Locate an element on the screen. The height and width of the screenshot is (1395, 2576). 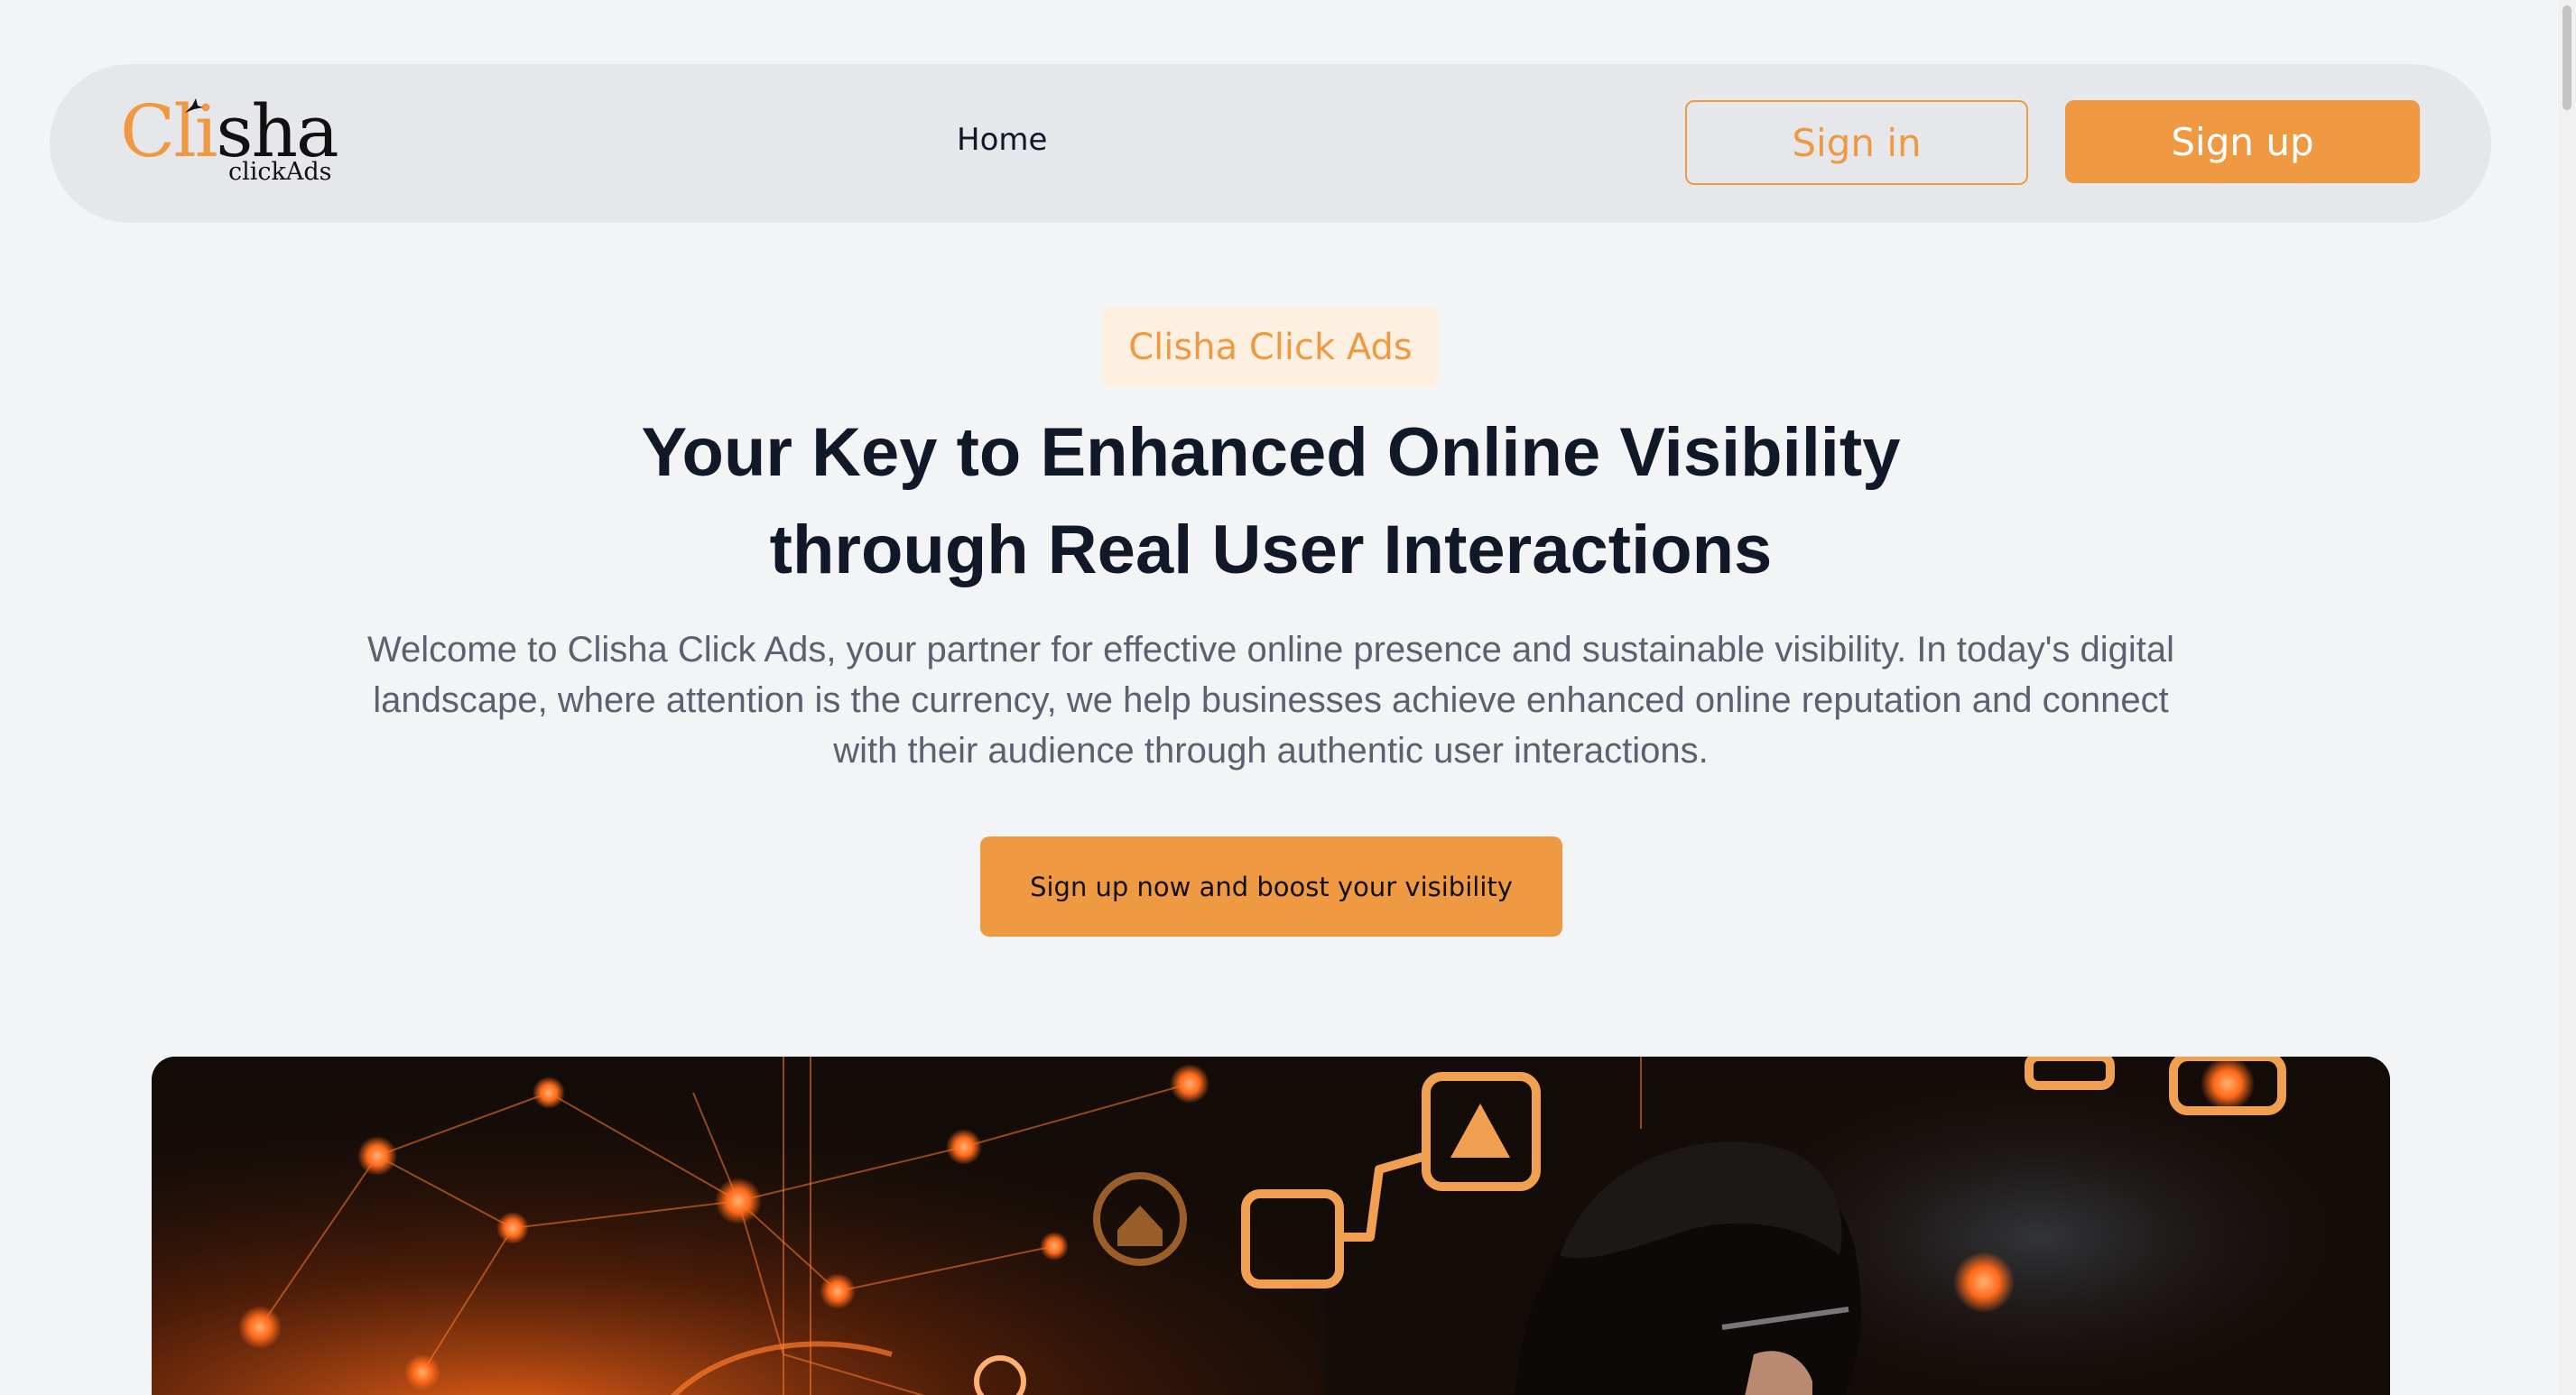
bird-icon is located at coordinates (194, 106).